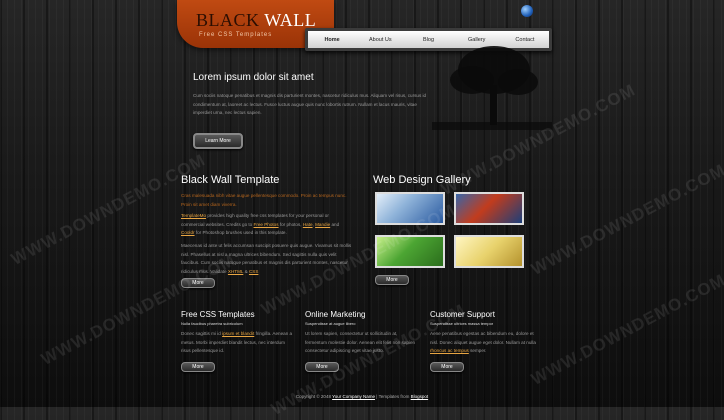 The width and height of the screenshot is (724, 420). What do you see at coordinates (335, 314) in the screenshot?
I see `online-marketing-heading: Online Marketing` at bounding box center [335, 314].